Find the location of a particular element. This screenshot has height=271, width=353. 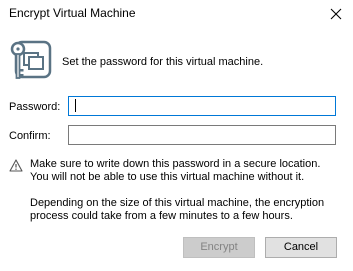

warning-triangle-icon is located at coordinates (16, 165).